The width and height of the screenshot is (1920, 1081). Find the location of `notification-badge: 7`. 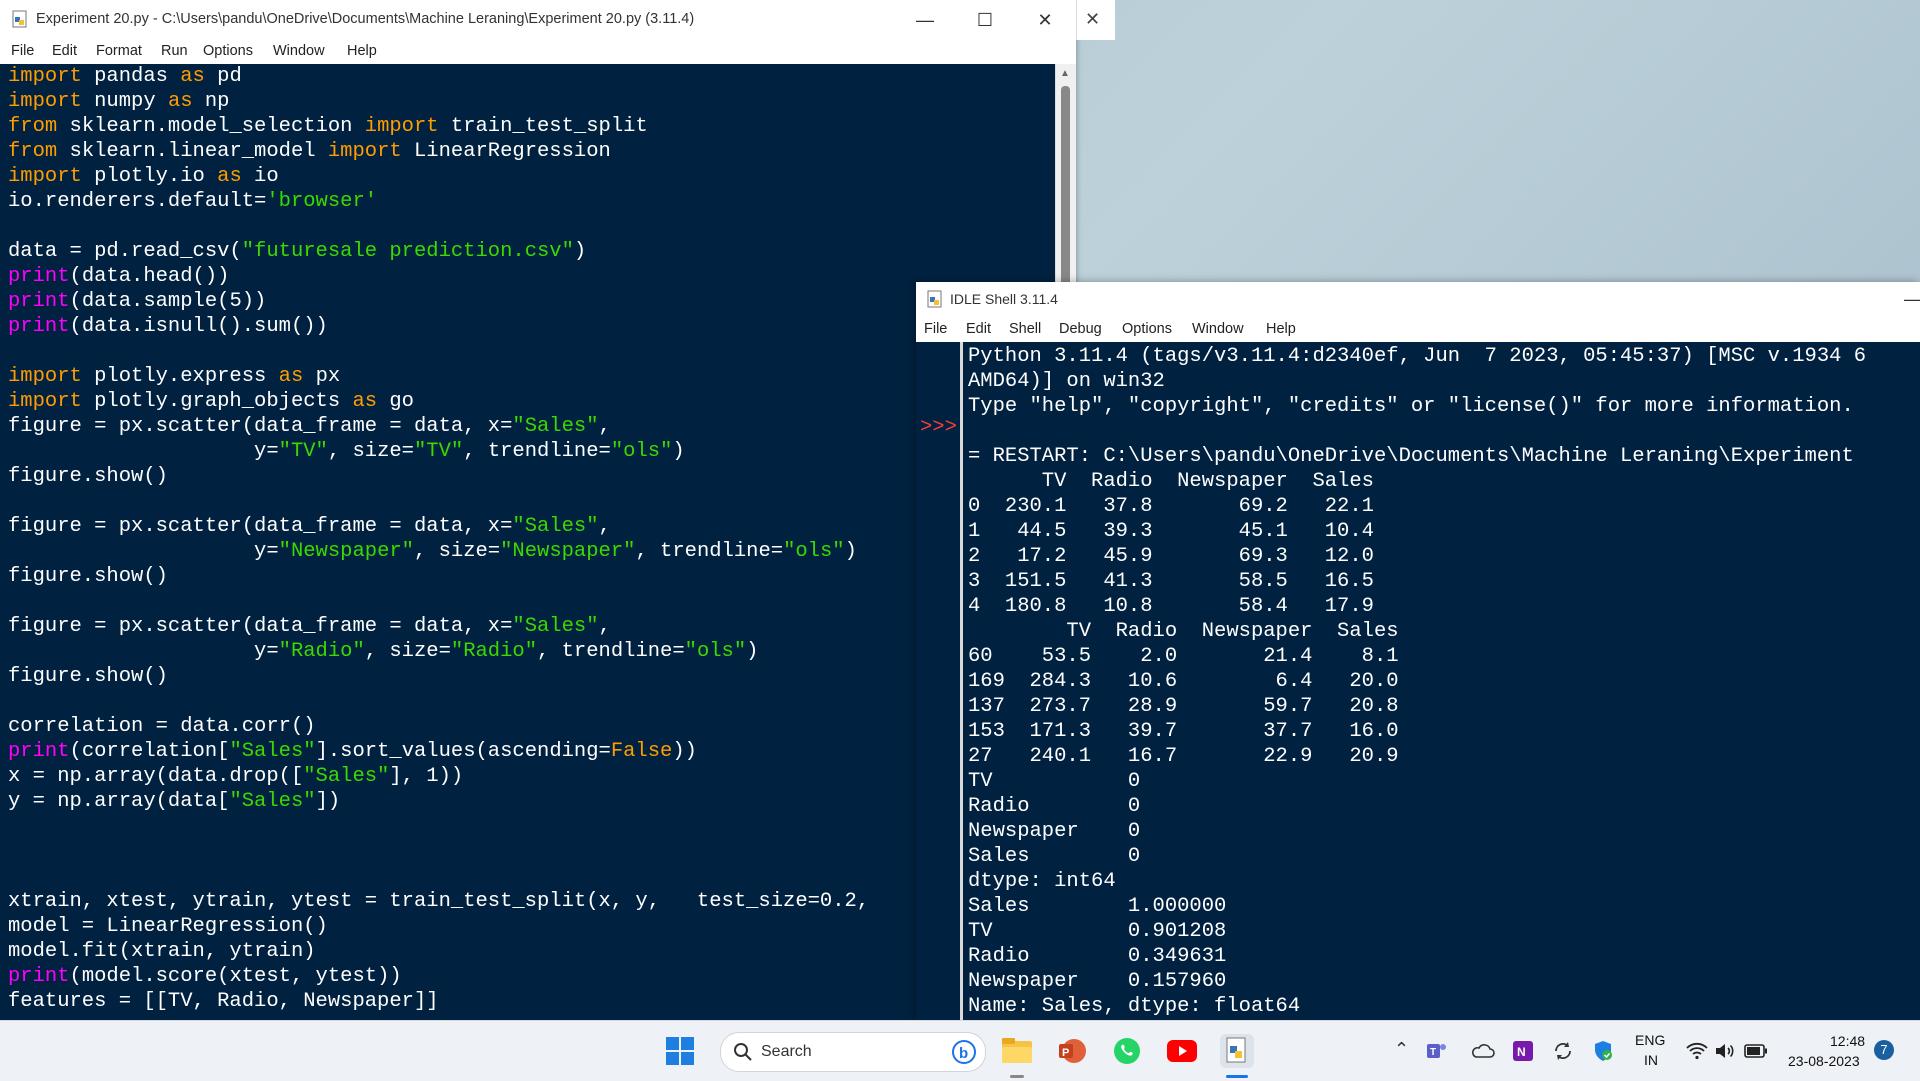

notification-badge: 7 is located at coordinates (1884, 1050).